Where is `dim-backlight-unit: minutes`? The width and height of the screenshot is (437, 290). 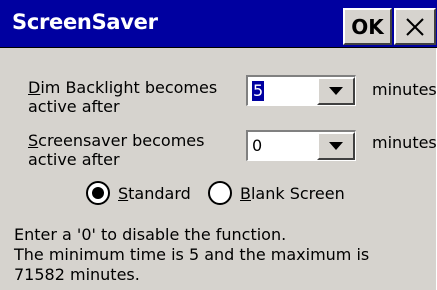
dim-backlight-unit: minutes is located at coordinates (404, 89).